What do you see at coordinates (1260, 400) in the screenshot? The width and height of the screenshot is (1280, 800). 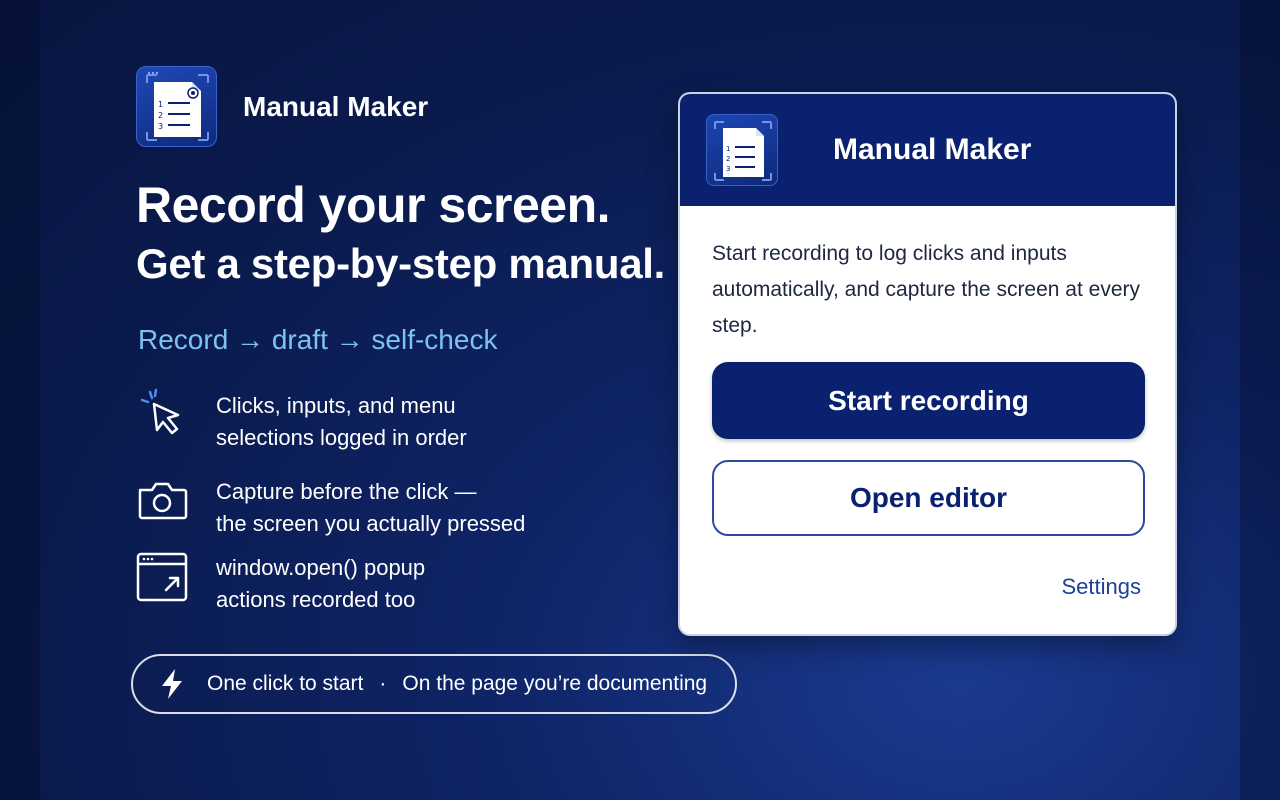 I see `right-edge-band` at bounding box center [1260, 400].